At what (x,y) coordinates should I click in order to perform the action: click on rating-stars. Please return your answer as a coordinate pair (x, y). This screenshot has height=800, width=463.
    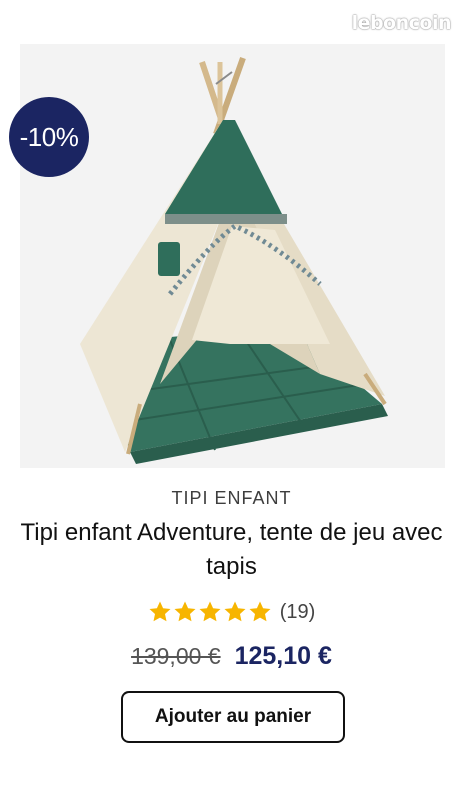
    Looking at the image, I should click on (210, 612).